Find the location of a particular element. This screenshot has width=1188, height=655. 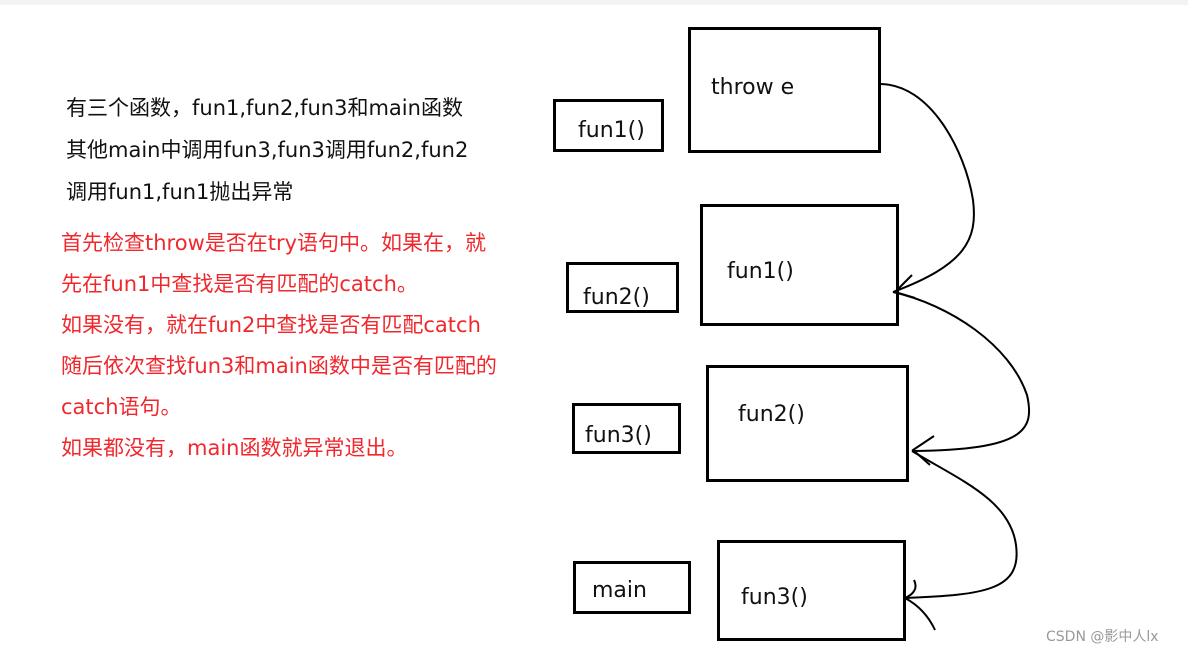

arrows is located at coordinates (955, 357).